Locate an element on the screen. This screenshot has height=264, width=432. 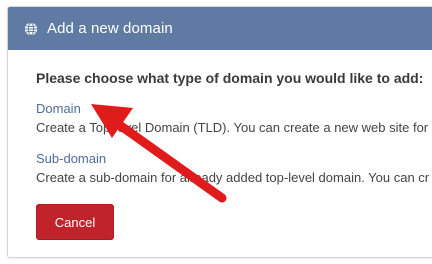
domain-link: Domain is located at coordinates (58, 108).